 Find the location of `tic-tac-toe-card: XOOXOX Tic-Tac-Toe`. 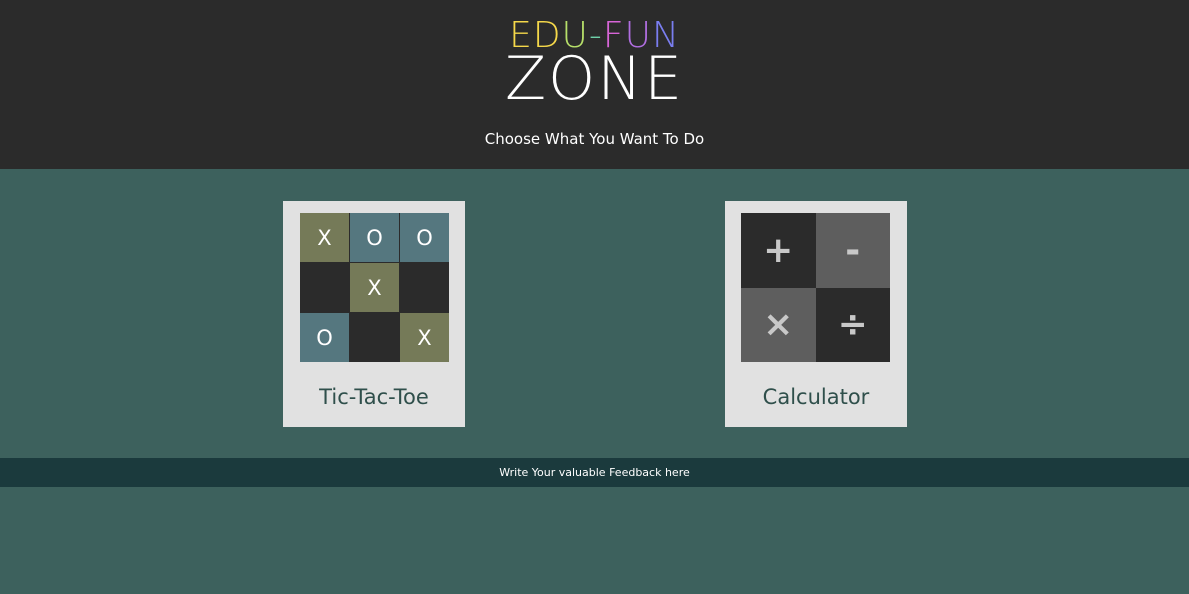

tic-tac-toe-card: XOOXOX Tic-Tac-Toe is located at coordinates (374, 314).